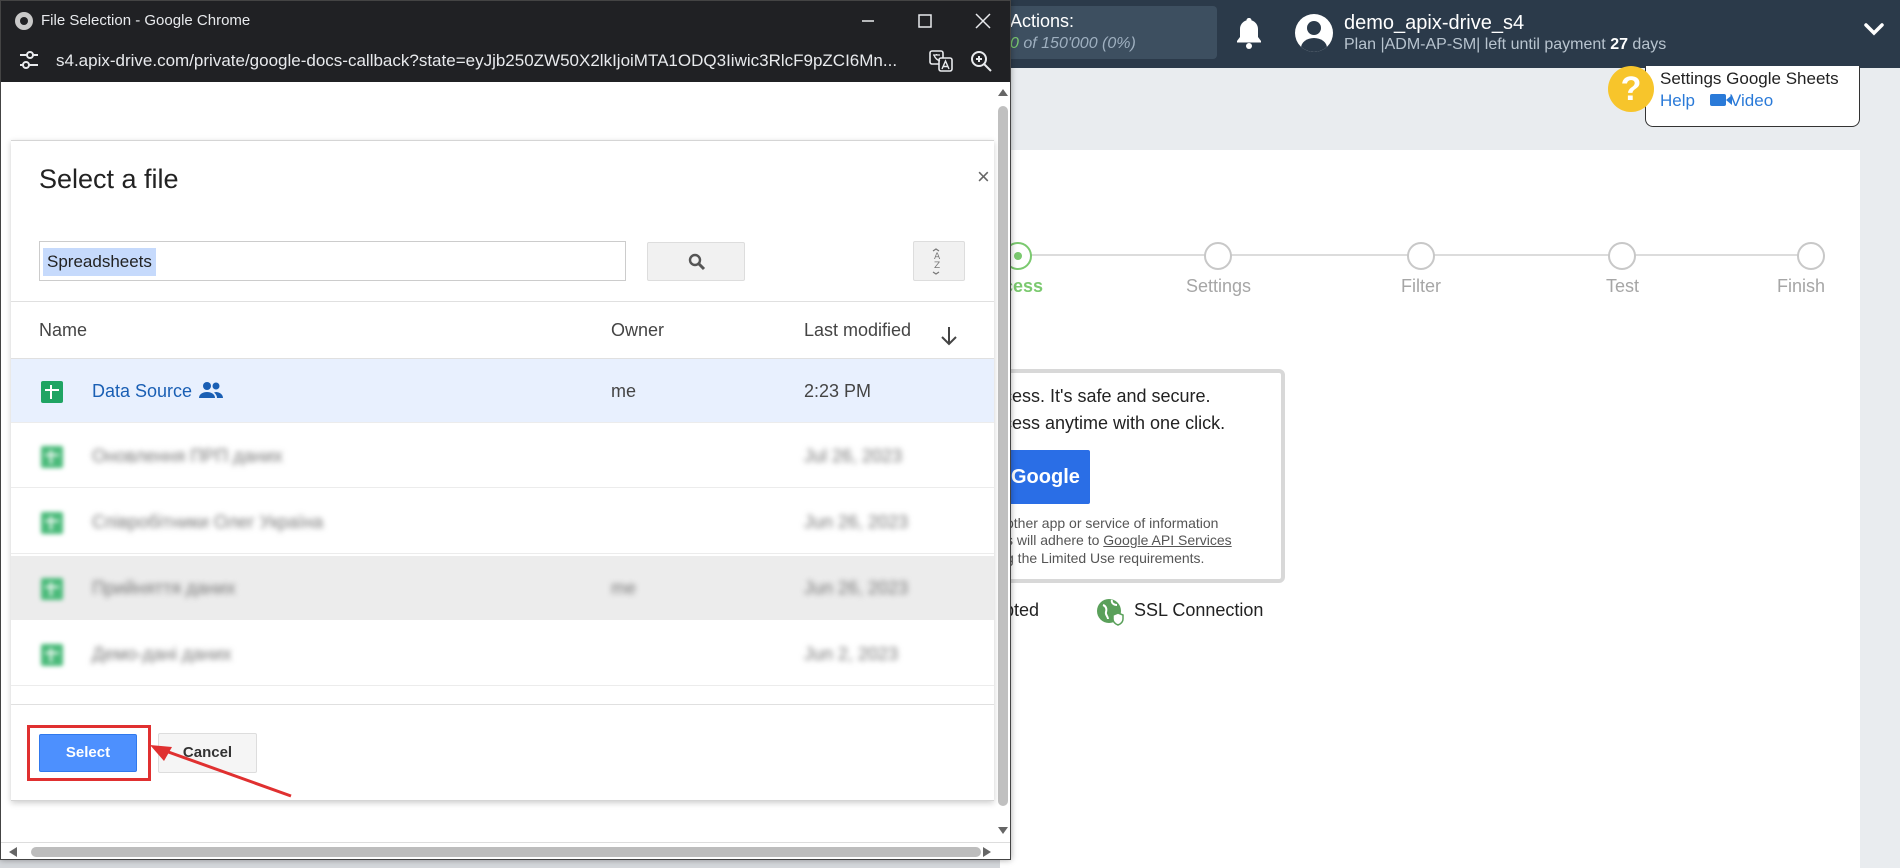  Describe the element at coordinates (983, 21) in the screenshot. I see `close-window-icon` at that location.